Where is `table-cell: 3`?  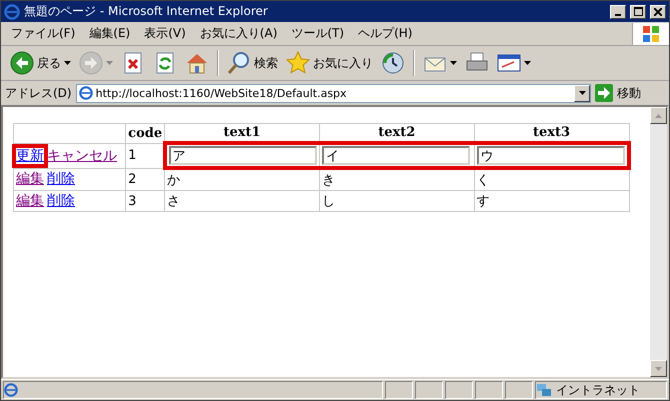 table-cell: 3 is located at coordinates (145, 201).